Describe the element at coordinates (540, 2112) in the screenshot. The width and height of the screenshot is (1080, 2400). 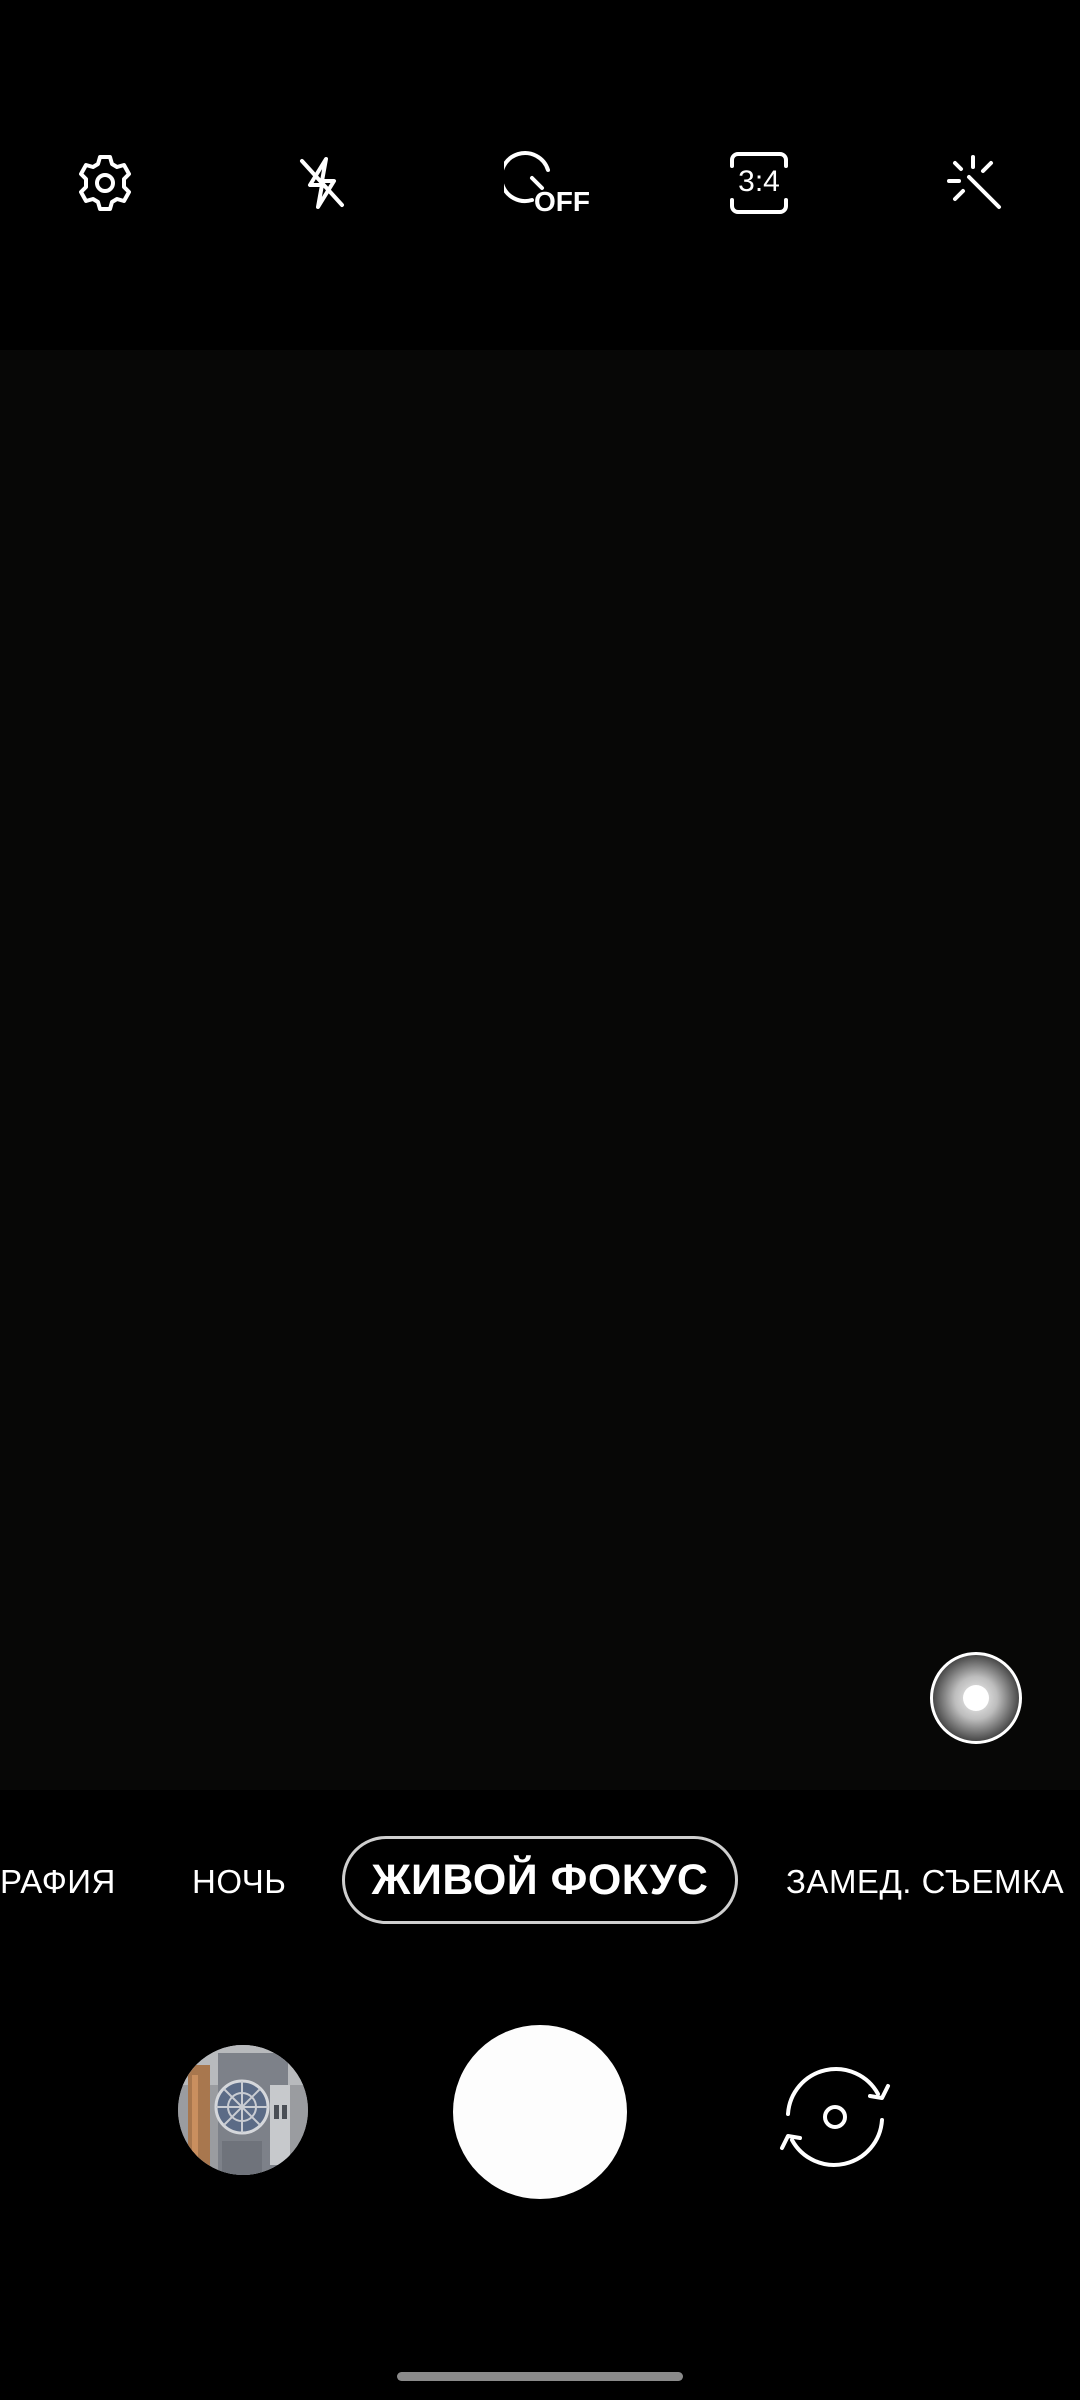
I see `shutter-button` at that location.